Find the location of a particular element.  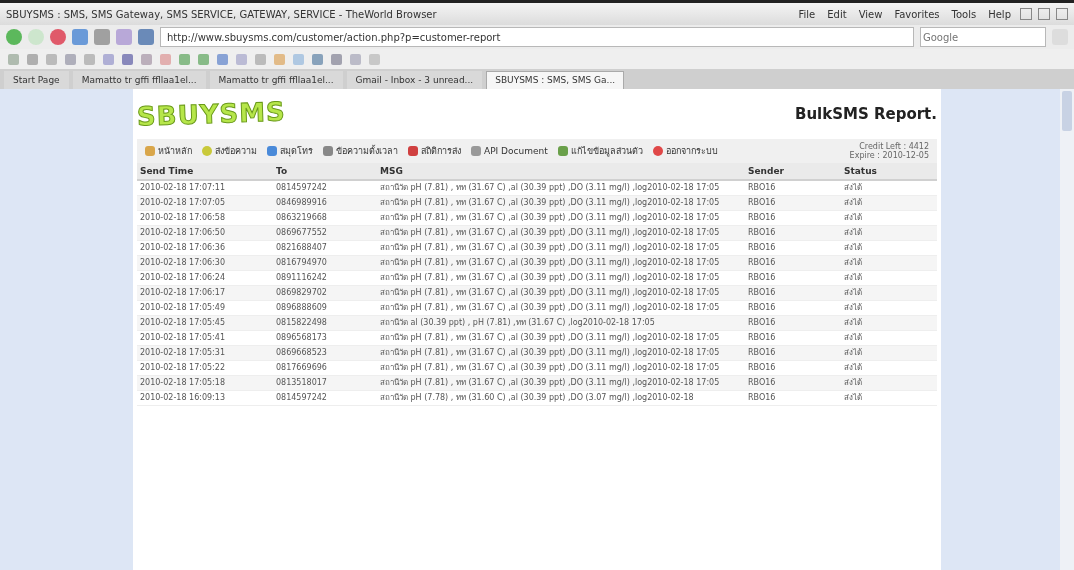

column-header: Status is located at coordinates (889, 171).